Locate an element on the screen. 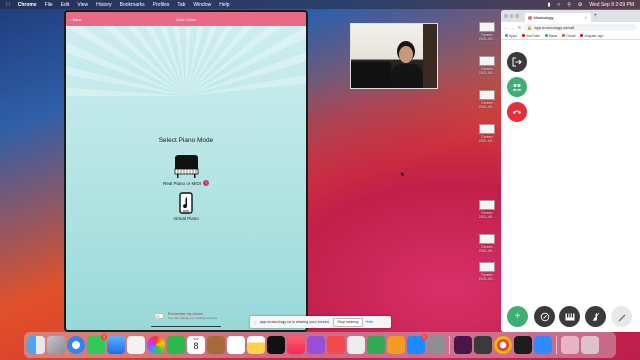  podcasts-icon is located at coordinates (316, 345).